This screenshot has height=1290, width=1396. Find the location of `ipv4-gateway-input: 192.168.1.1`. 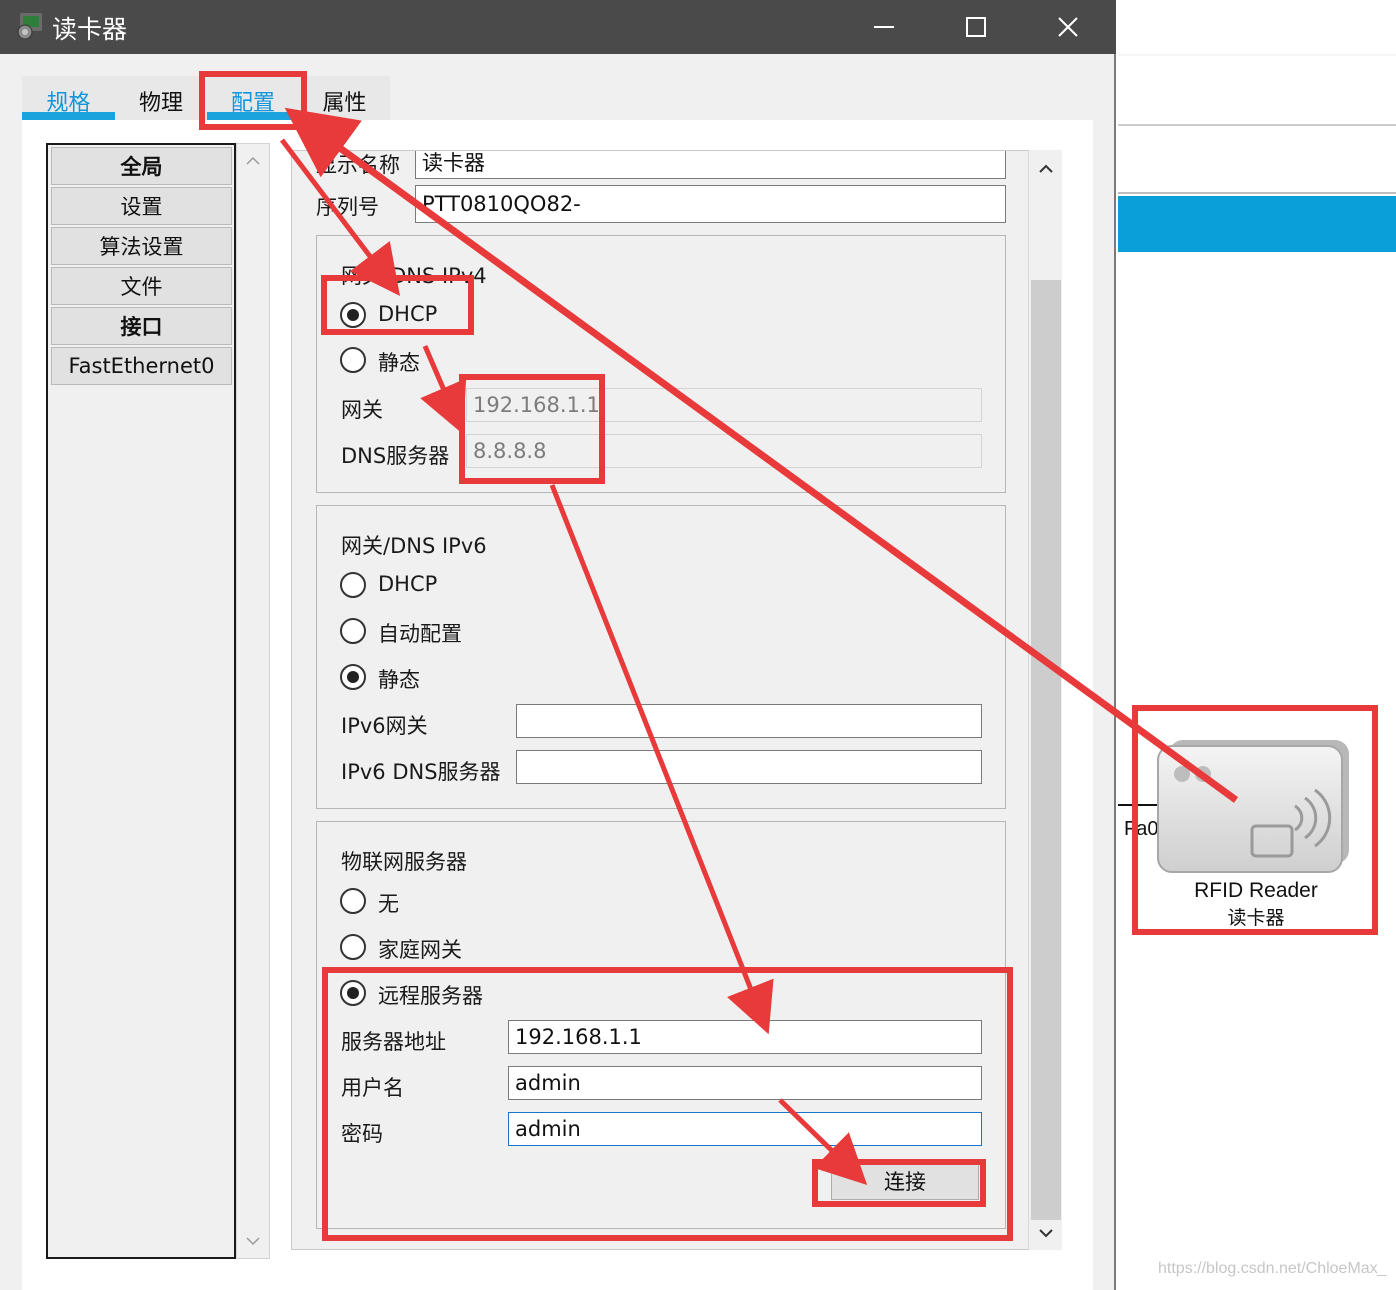

ipv4-gateway-input: 192.168.1.1 is located at coordinates (724, 405).